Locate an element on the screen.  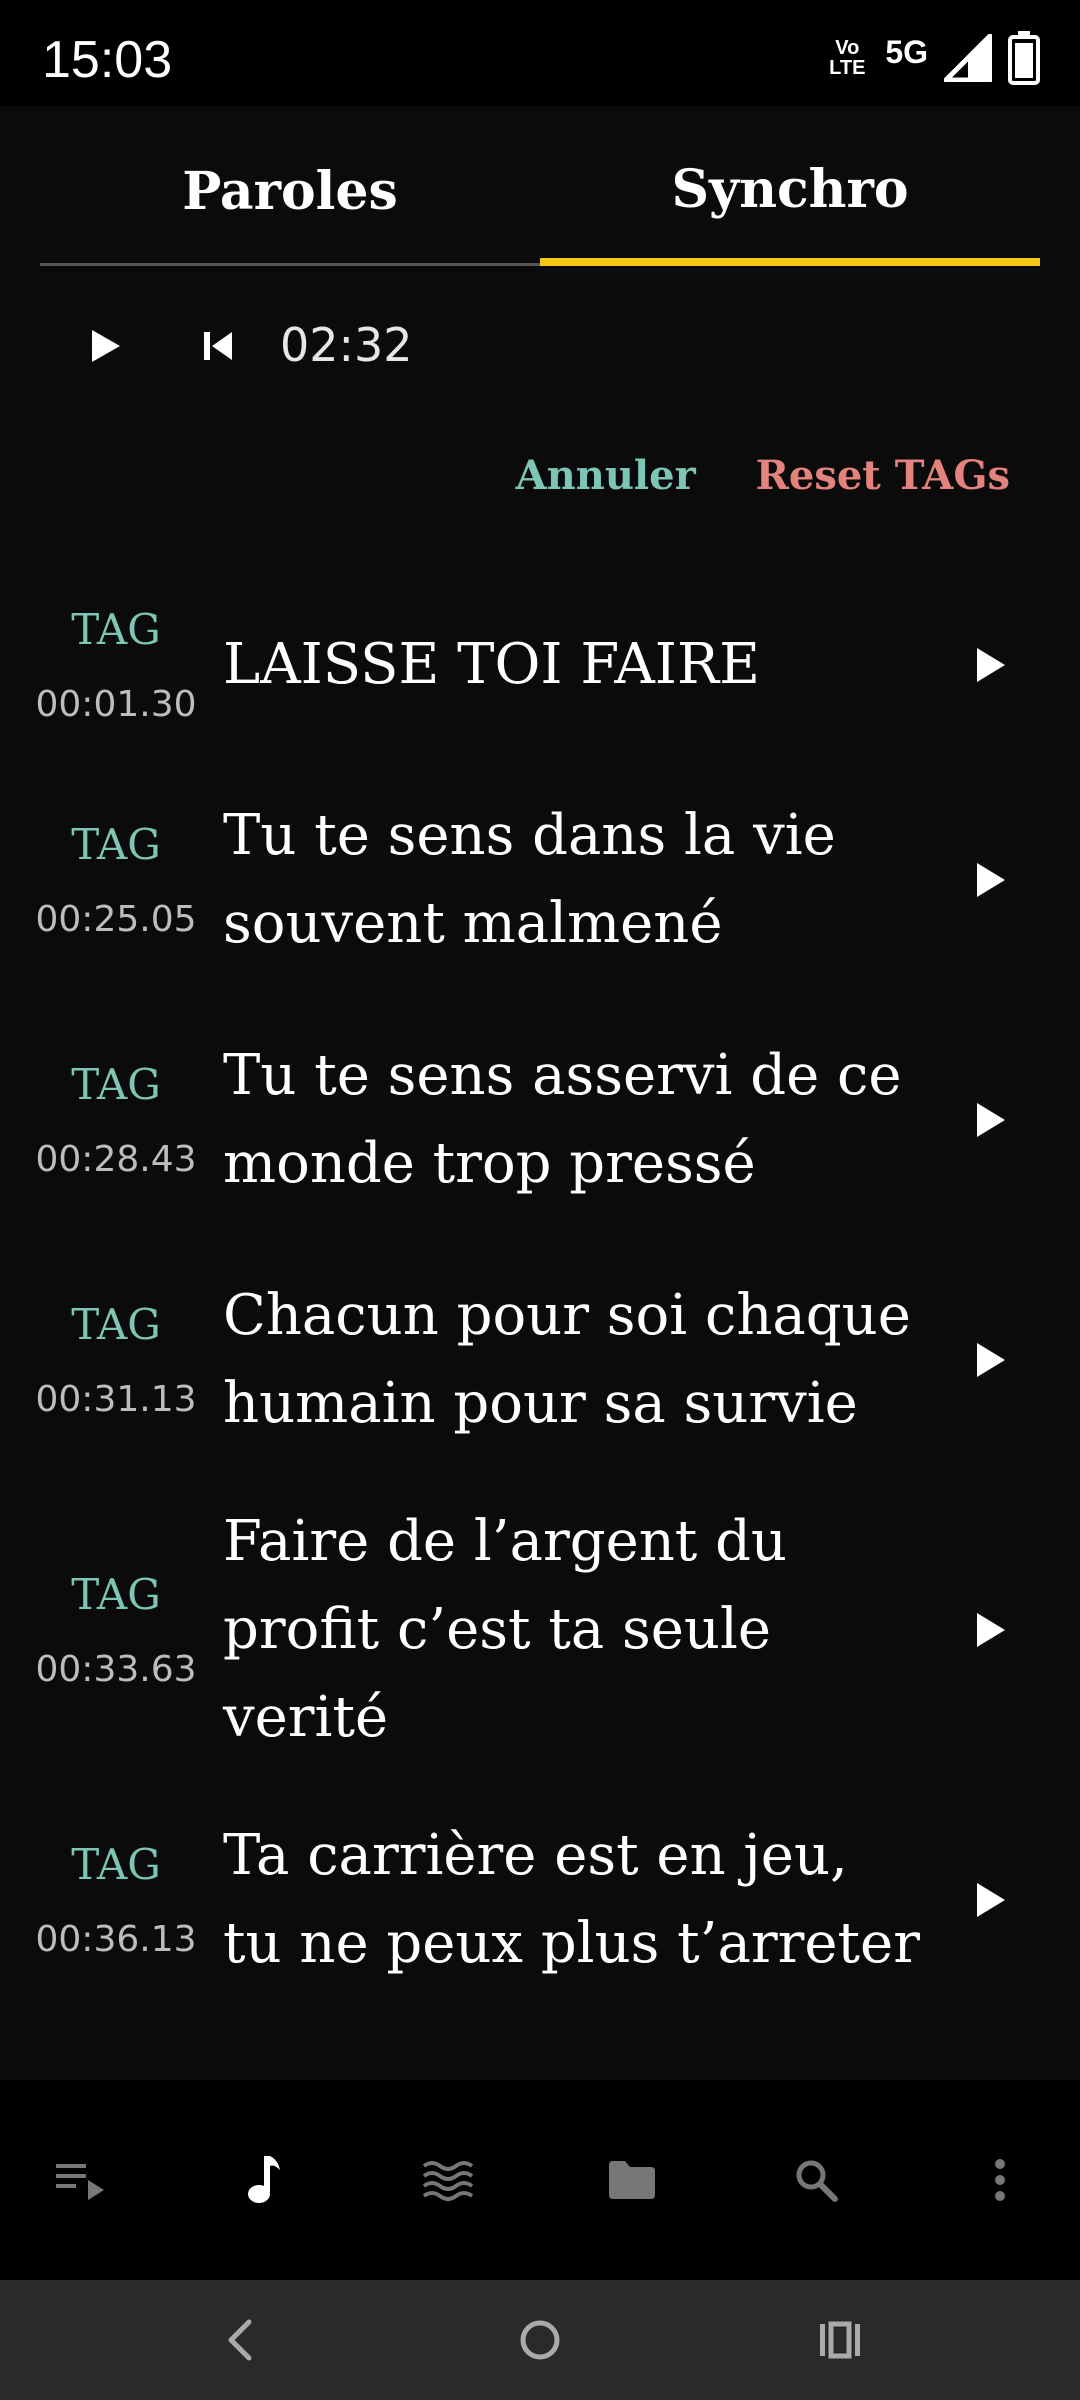
nav-queue is located at coordinates (80, 2180).